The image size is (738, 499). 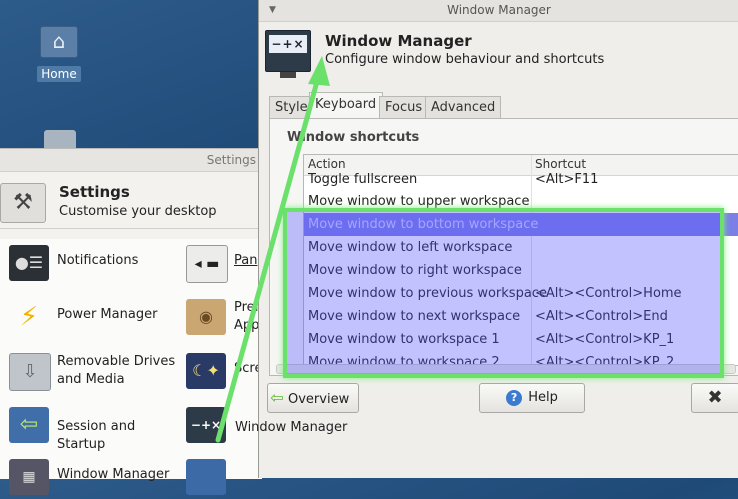 I want to click on settings-item-window-manager-label: Window Manager, so click(x=291, y=427).